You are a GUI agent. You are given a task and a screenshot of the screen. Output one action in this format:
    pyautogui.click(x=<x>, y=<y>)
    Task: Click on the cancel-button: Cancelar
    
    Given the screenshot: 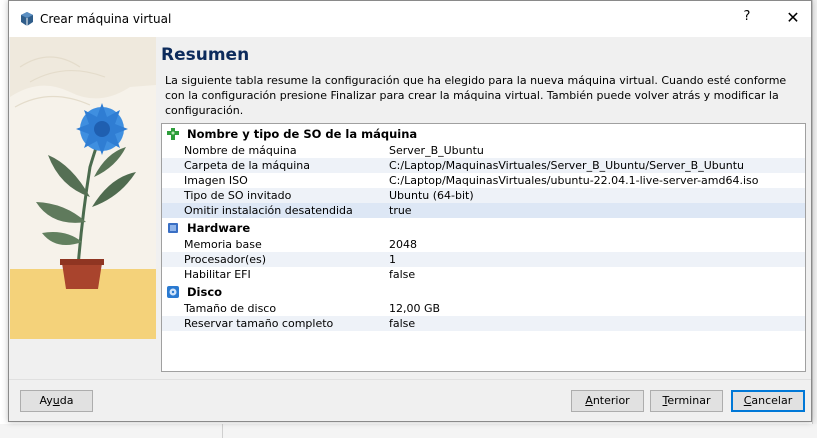 What is the action you would take?
    pyautogui.click(x=768, y=401)
    